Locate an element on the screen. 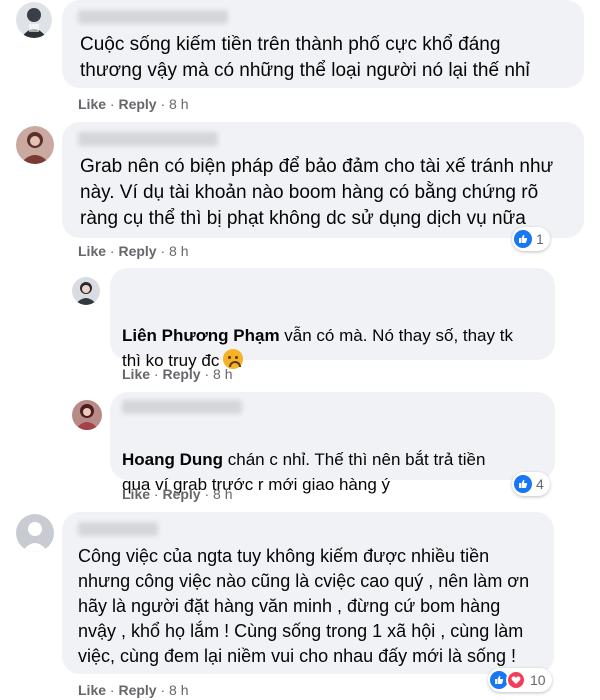 The height and width of the screenshot is (700, 600). reaction-summary: 4 is located at coordinates (531, 484).